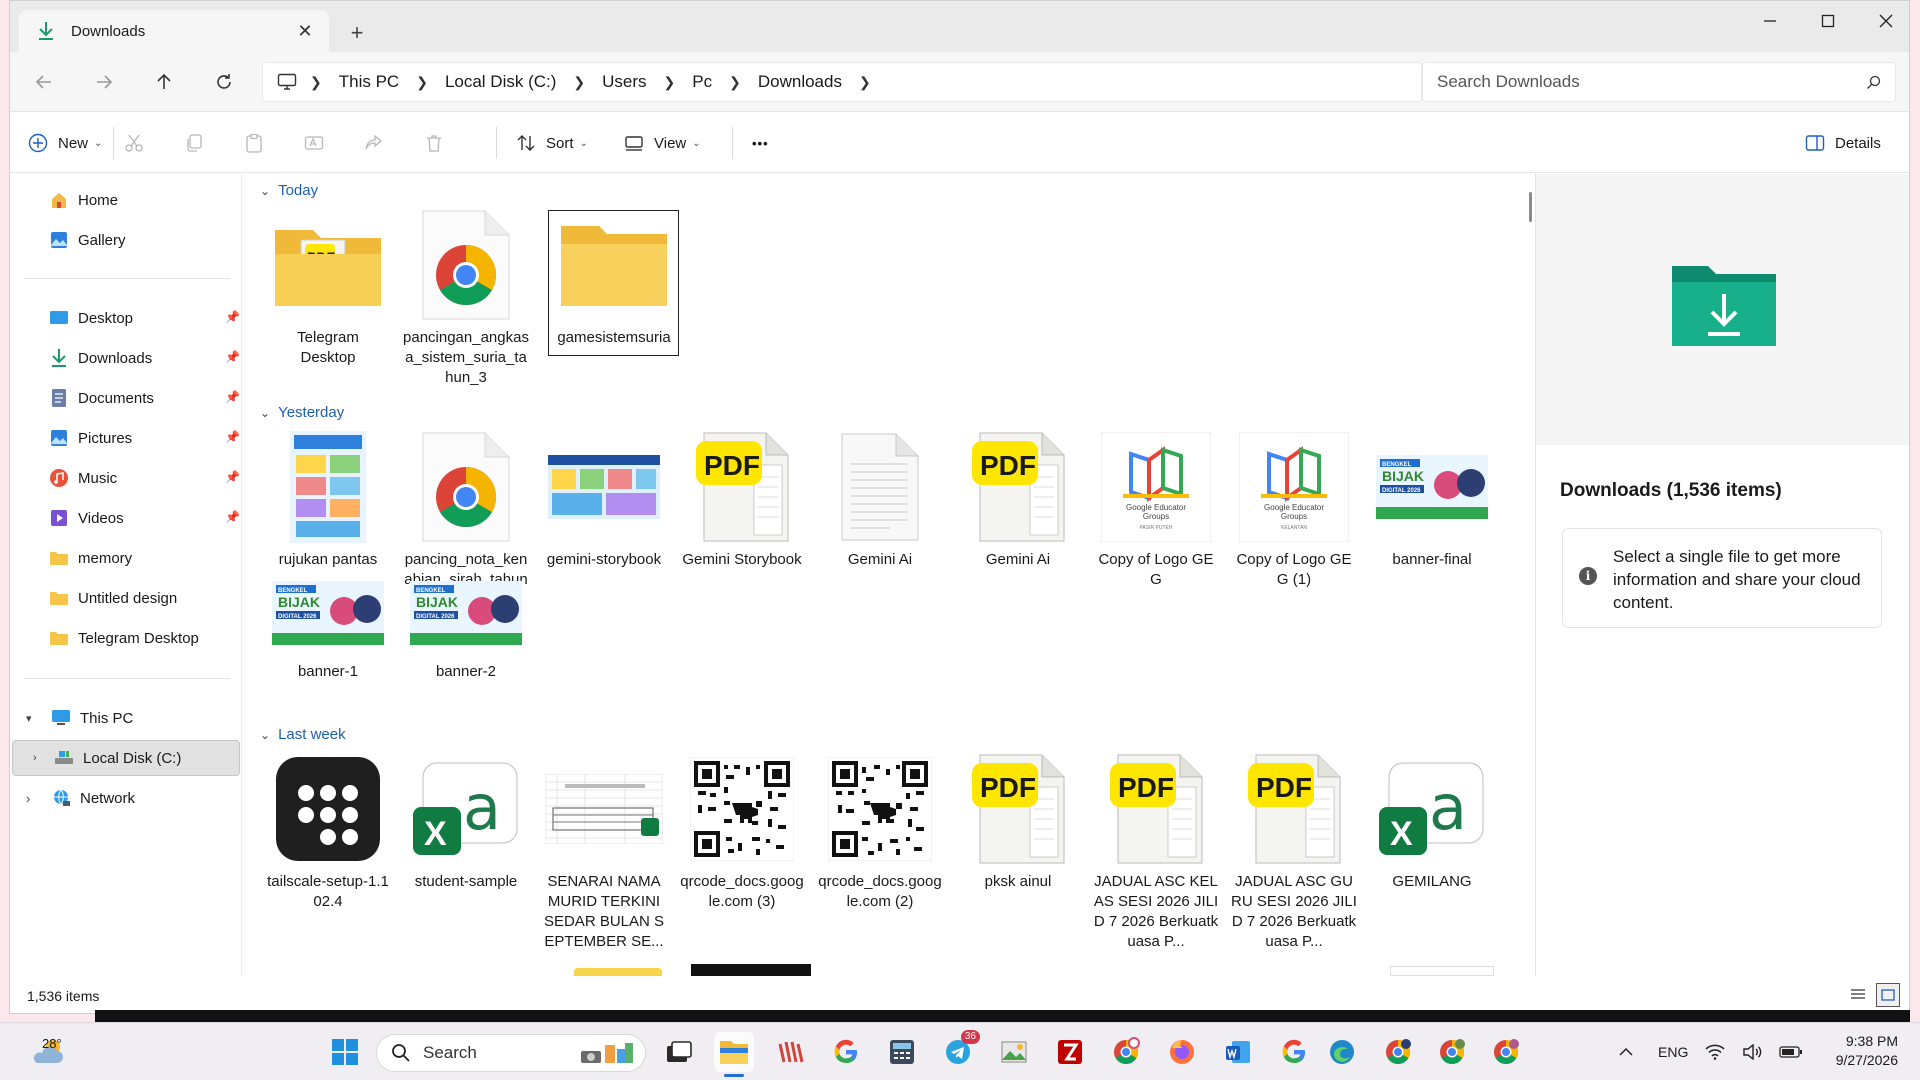 The image size is (1920, 1080). What do you see at coordinates (1070, 1052) in the screenshot?
I see `taskbar-filezilla` at bounding box center [1070, 1052].